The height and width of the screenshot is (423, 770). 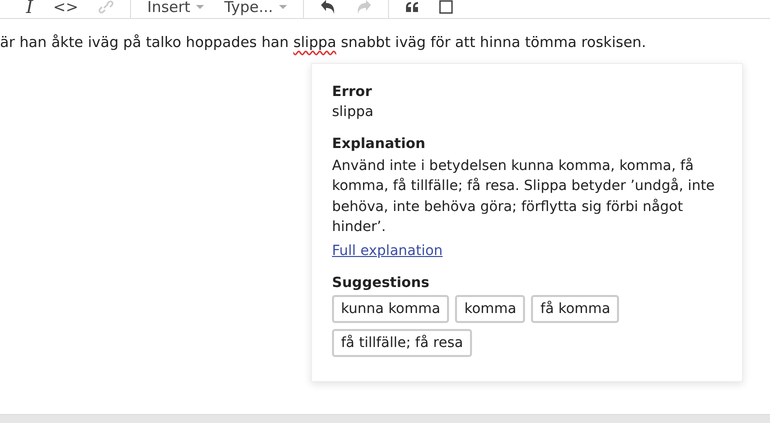 I want to click on full-explanation-link: Full explanation, so click(x=387, y=251).